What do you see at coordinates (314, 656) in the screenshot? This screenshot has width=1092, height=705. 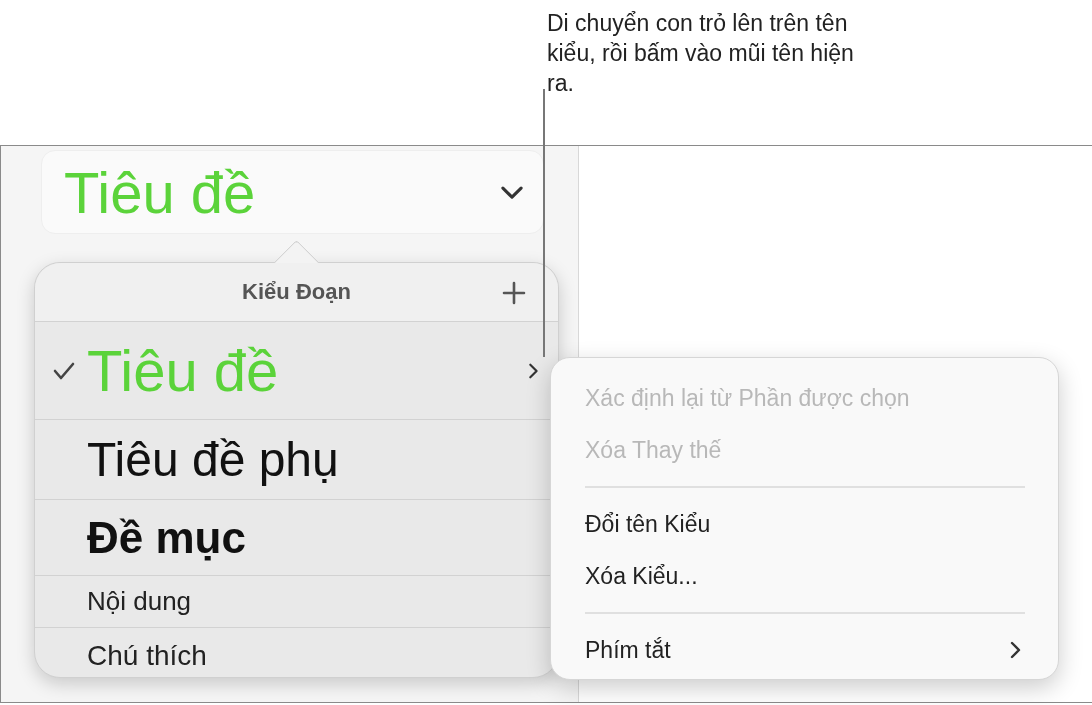 I see `style-list-item: Chú thích` at bounding box center [314, 656].